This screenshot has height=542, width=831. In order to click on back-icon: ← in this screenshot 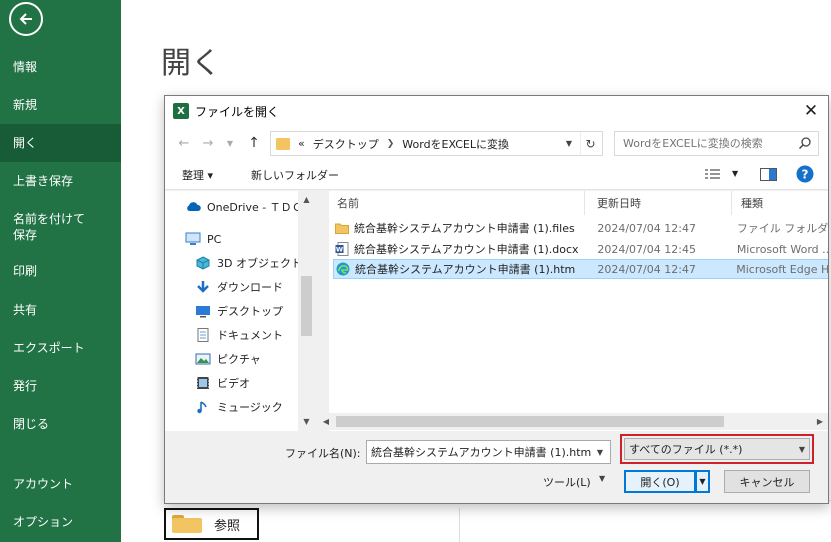, I will do `click(184, 143)`.